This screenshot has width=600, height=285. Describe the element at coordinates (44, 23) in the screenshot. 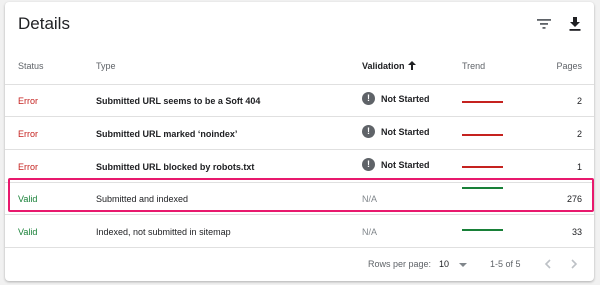

I see `card-title: Details` at that location.